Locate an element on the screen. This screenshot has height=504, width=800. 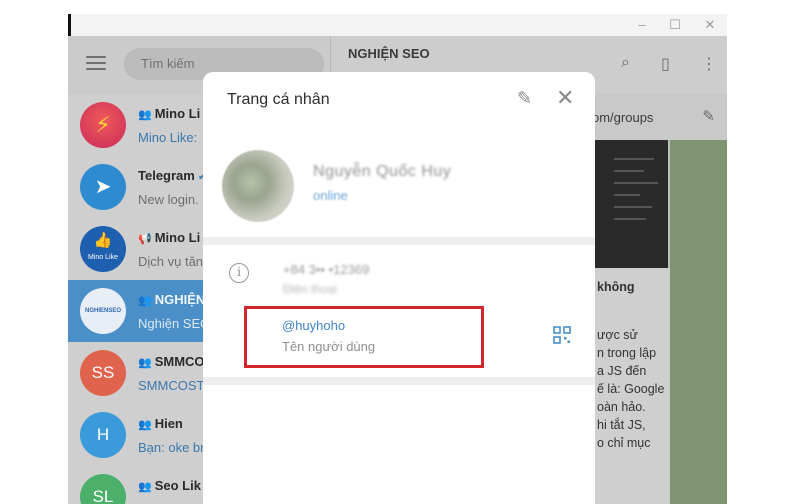
telegram-plane-icon: ➤ is located at coordinates (103, 187).